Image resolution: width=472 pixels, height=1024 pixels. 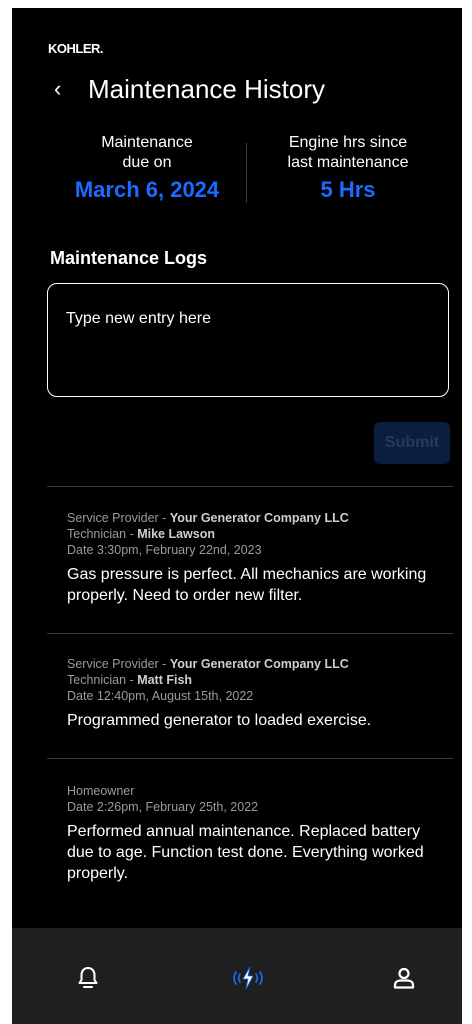 I want to click on engine-hours-label-line1: Engine hrs since, so click(x=348, y=142).